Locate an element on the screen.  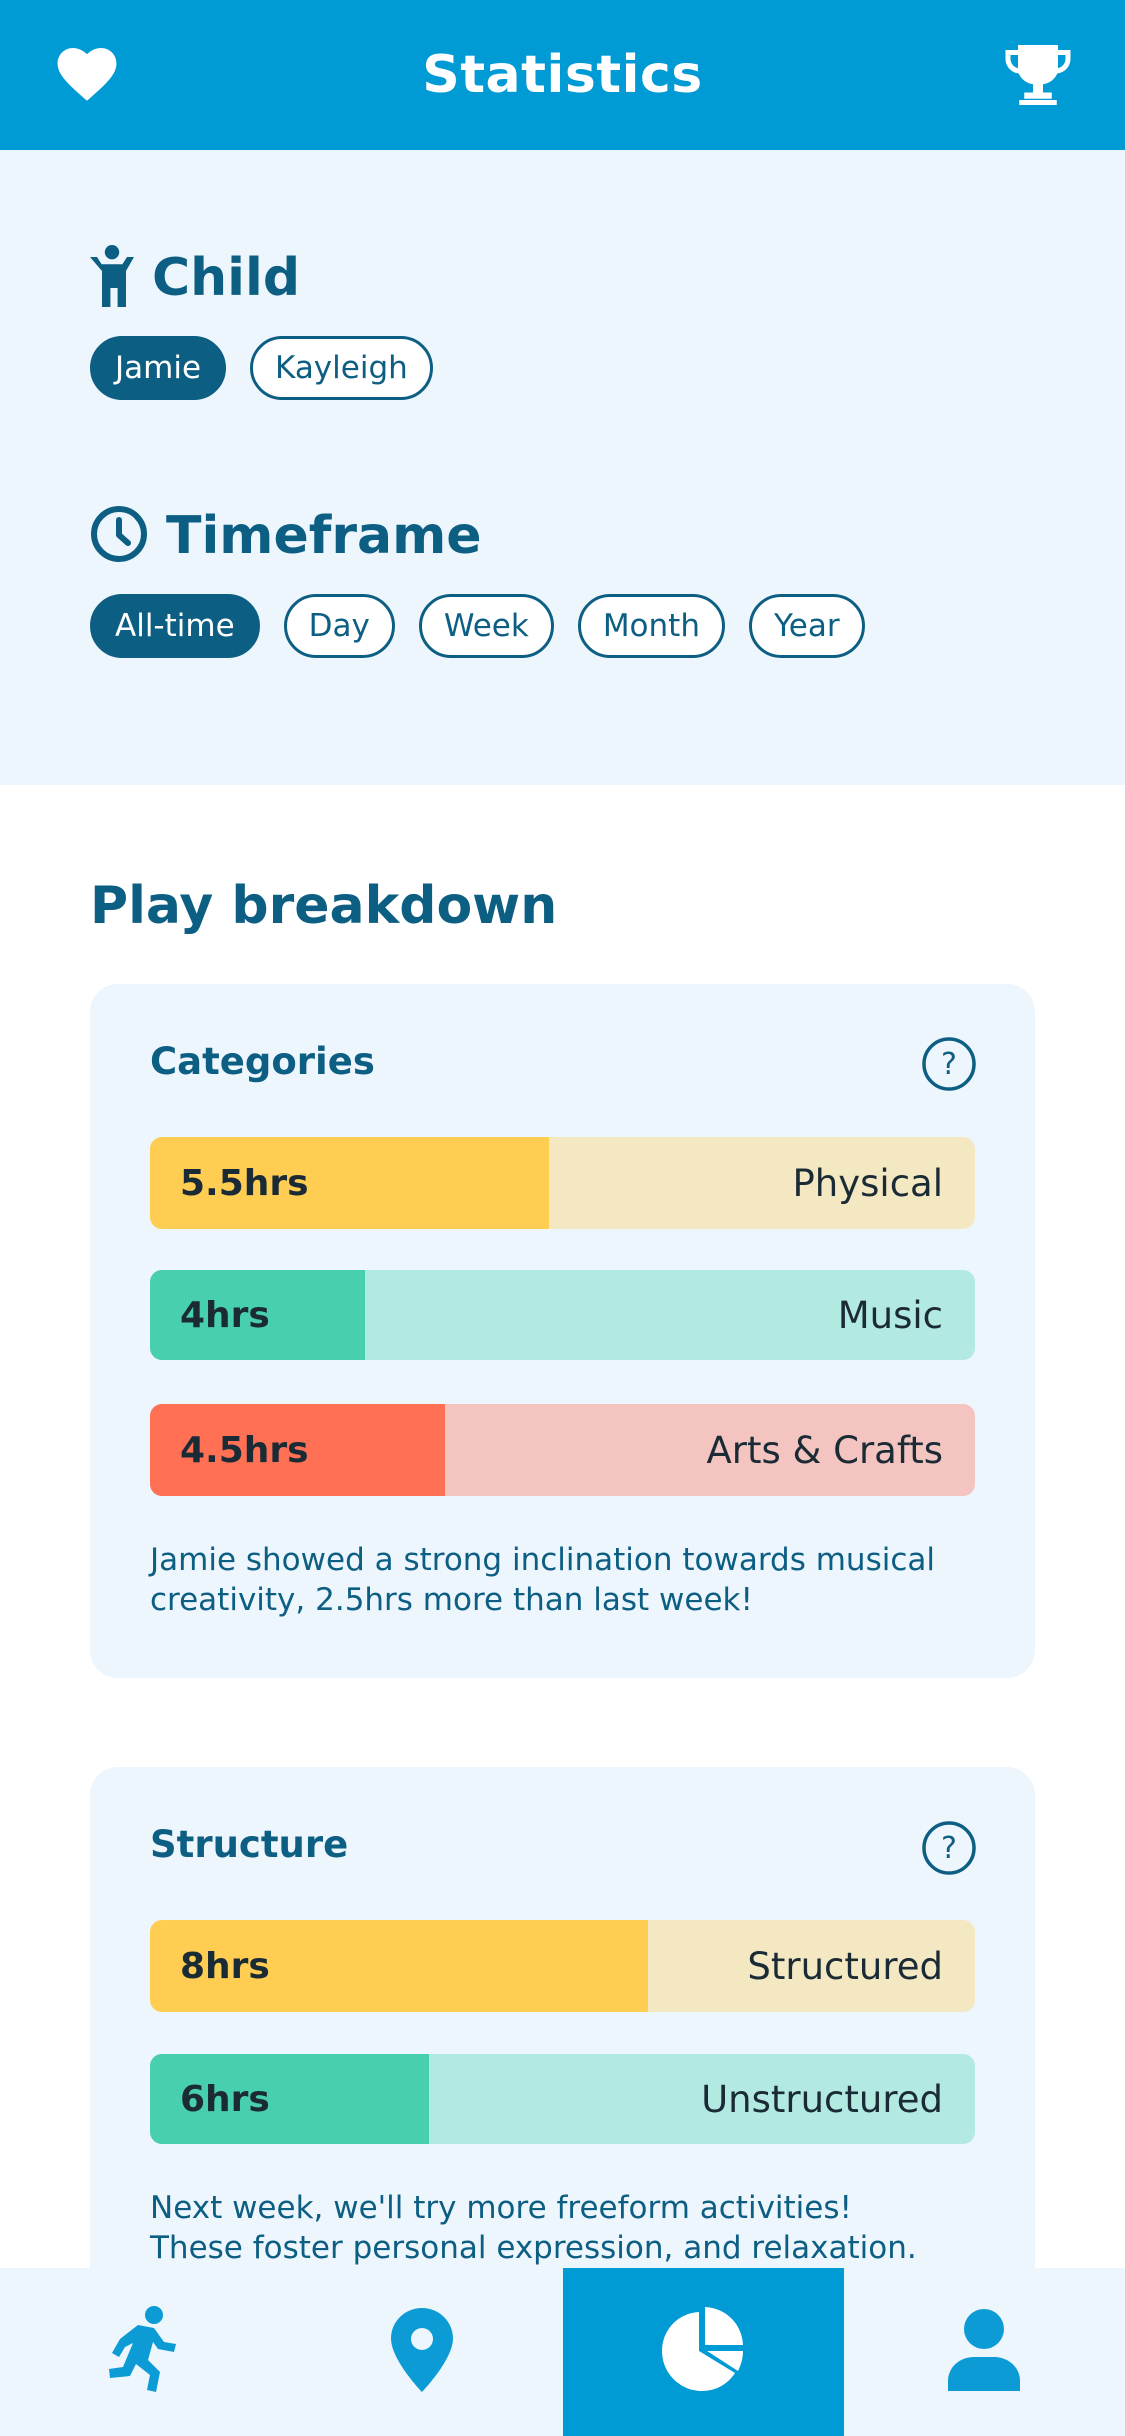
structure-bar-label: Structured is located at coordinates (845, 1966).